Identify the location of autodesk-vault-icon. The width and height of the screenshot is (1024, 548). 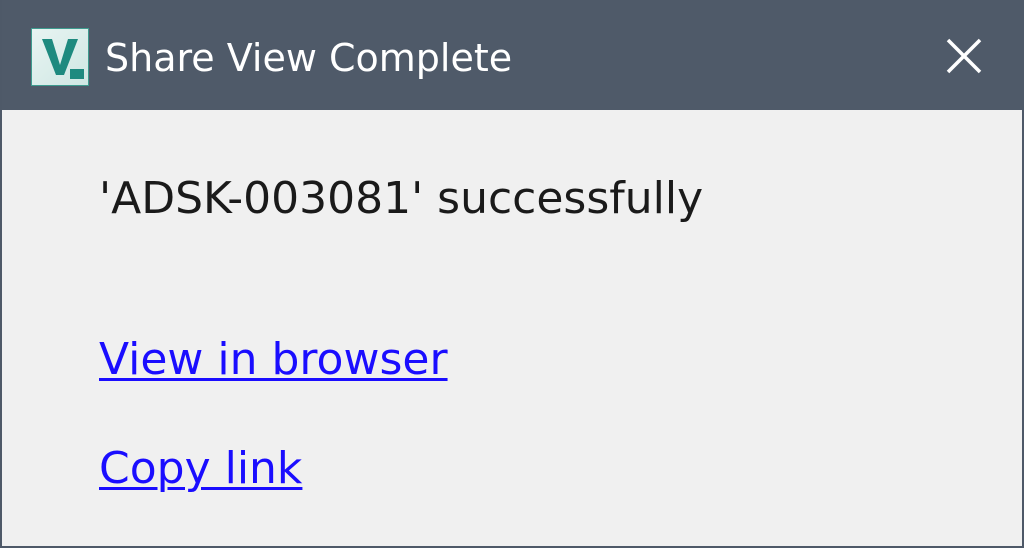
(60, 57).